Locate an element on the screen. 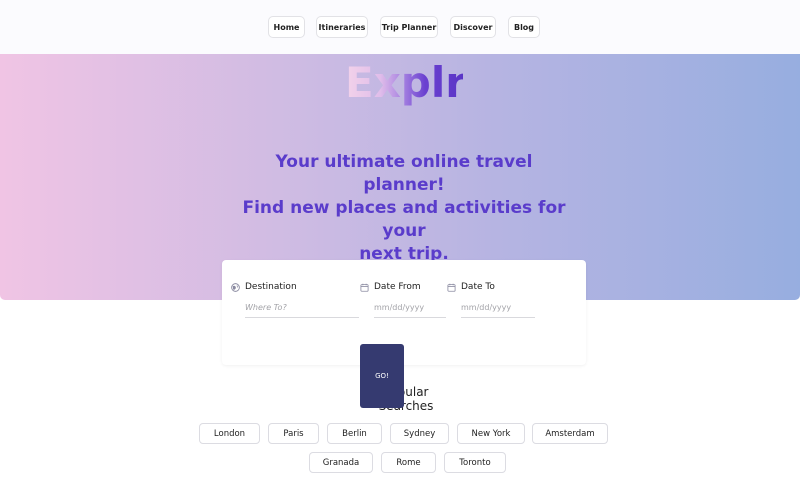  nav-discover-button: Discover is located at coordinates (473, 27).